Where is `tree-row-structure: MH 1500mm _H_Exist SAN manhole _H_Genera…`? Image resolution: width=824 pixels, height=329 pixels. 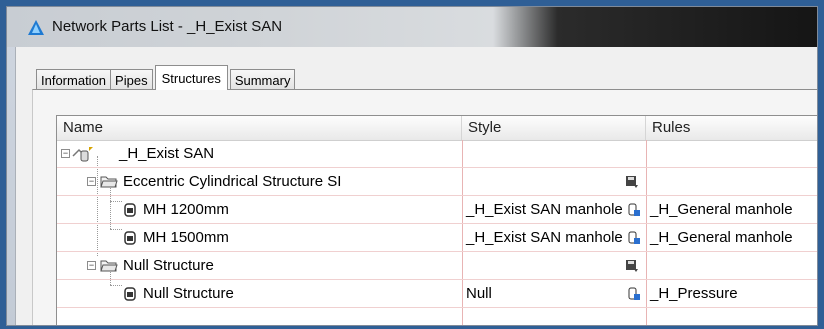
tree-row-structure: MH 1500mm _H_Exist SAN manhole _H_Genera… is located at coordinates (437, 238).